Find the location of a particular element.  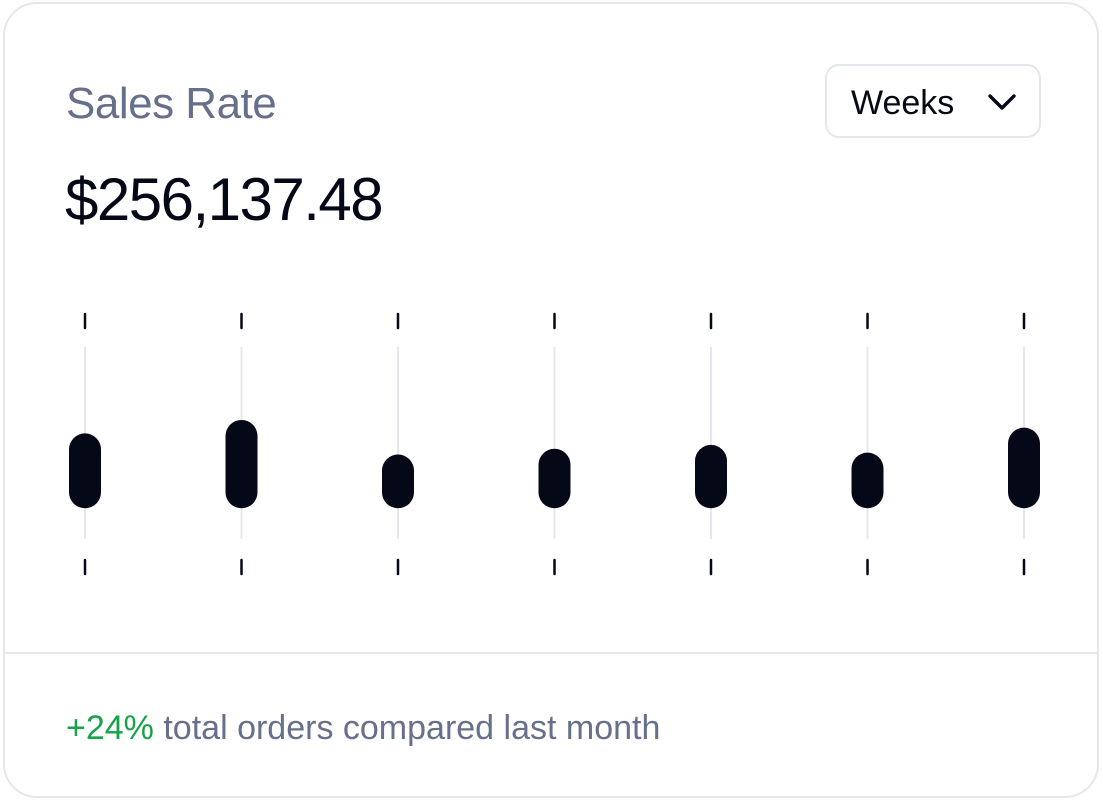

card-title: Sales Rate is located at coordinates (171, 103).